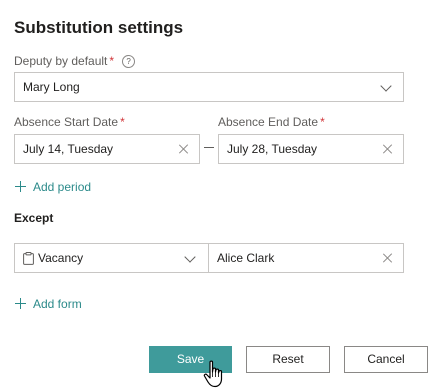 The width and height of the screenshot is (441, 388). What do you see at coordinates (268, 122) in the screenshot?
I see `absence-end-label-text: Absence End Date` at bounding box center [268, 122].